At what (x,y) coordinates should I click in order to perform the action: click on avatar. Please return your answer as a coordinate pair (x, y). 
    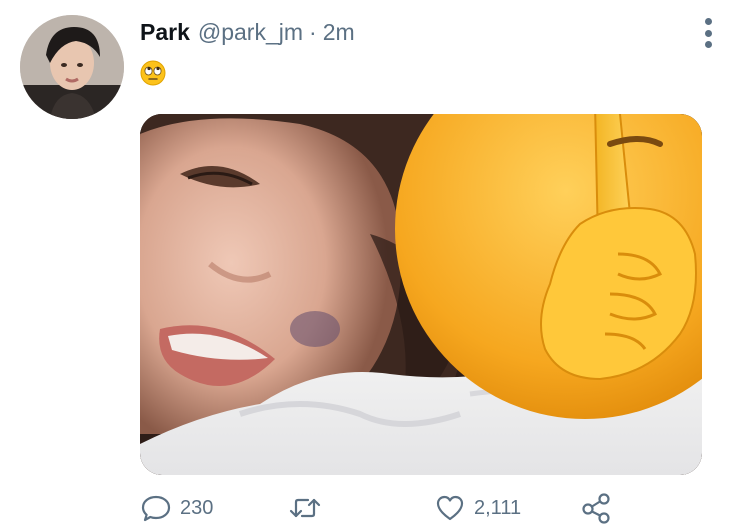
    Looking at the image, I should click on (72, 67).